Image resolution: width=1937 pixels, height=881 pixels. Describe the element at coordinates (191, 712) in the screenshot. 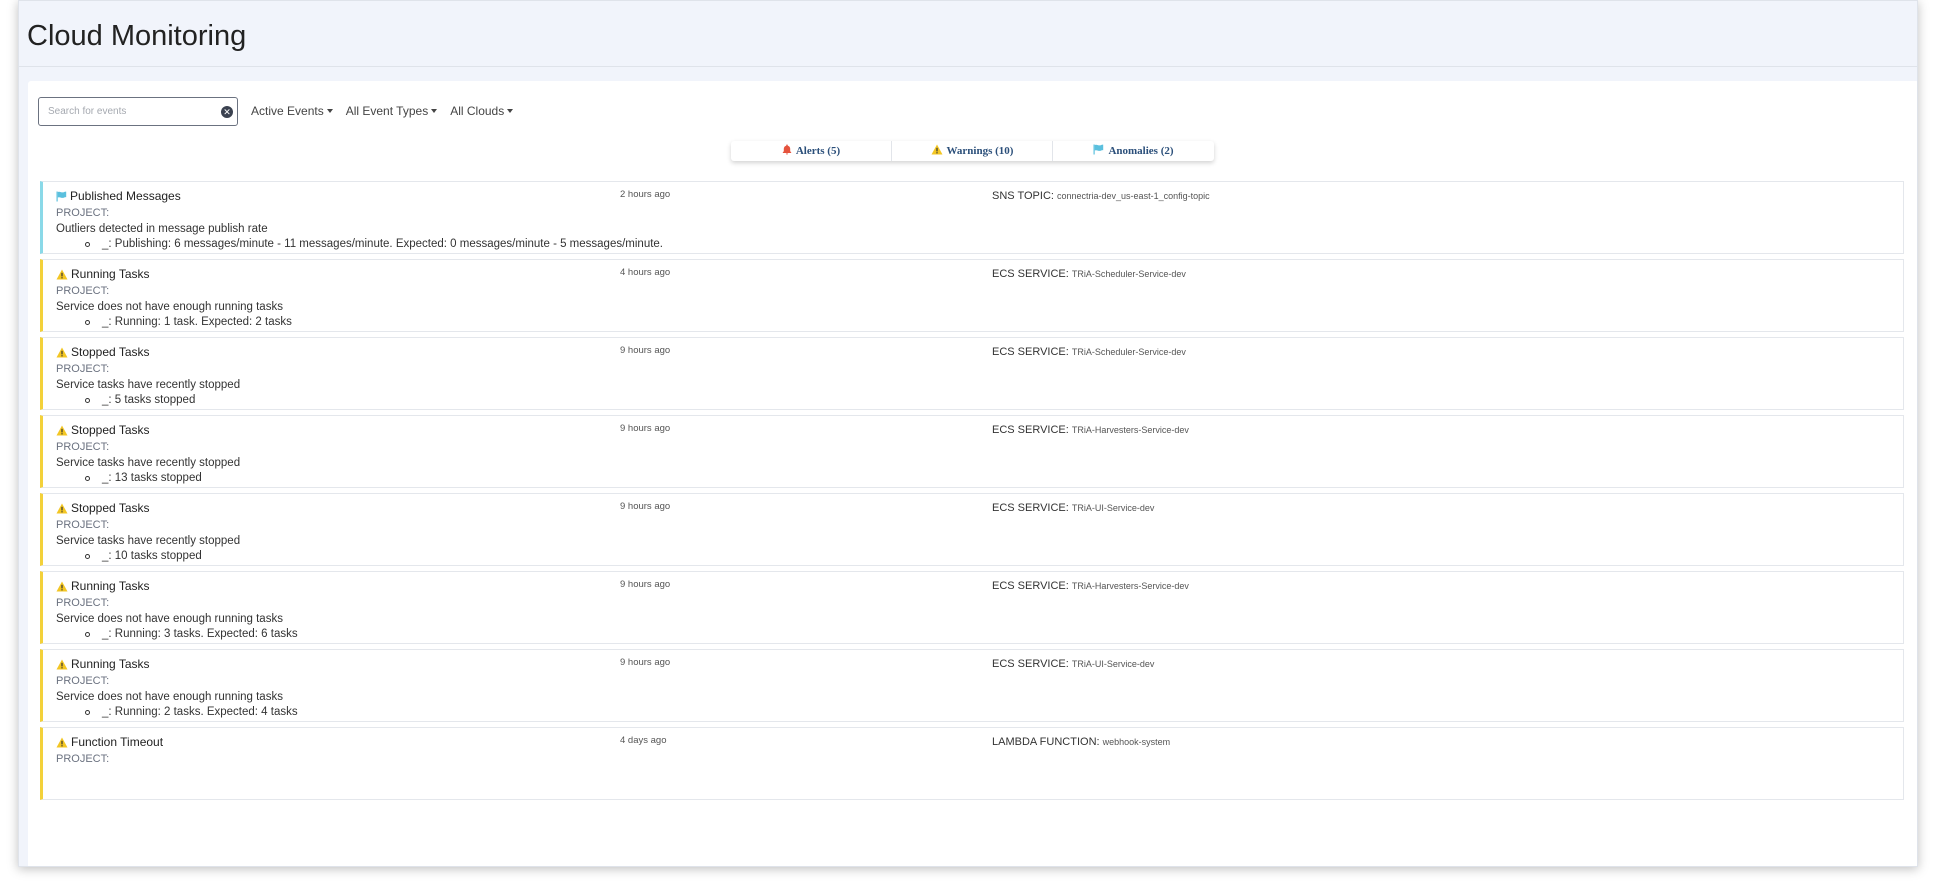

I see `event-detail: _: Running: 2 tasks. Expected: 4 tasks` at that location.